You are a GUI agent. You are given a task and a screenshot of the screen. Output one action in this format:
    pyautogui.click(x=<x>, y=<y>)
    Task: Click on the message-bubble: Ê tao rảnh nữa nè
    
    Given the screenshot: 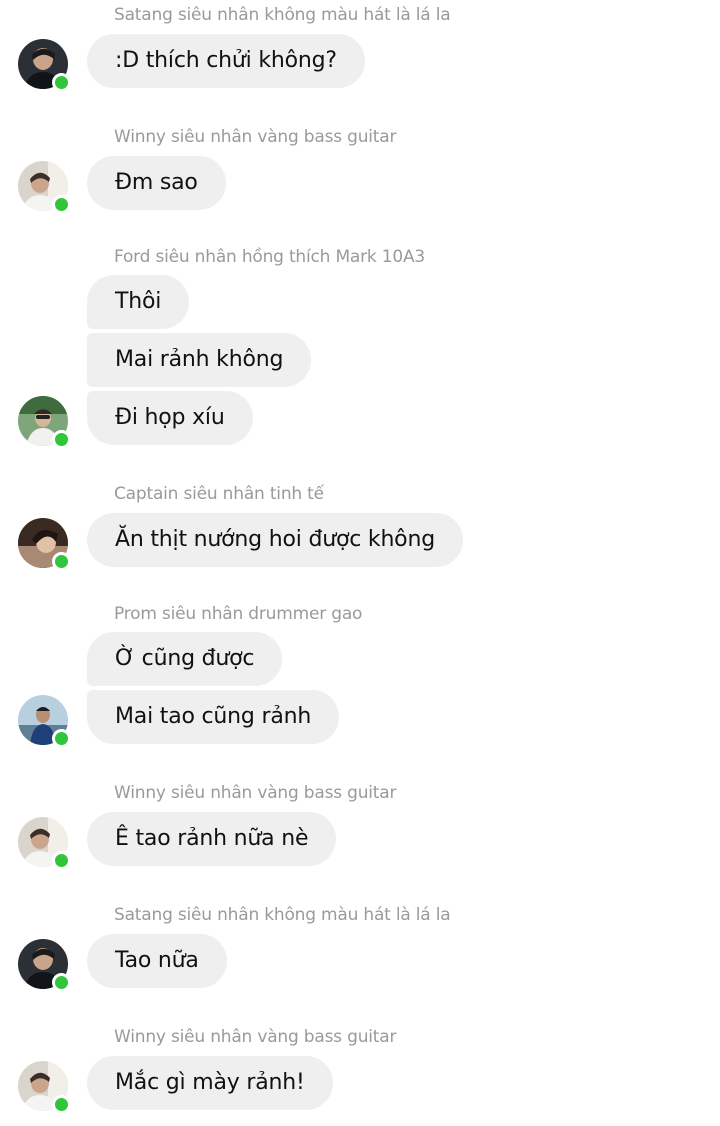 What is the action you would take?
    pyautogui.click(x=212, y=839)
    